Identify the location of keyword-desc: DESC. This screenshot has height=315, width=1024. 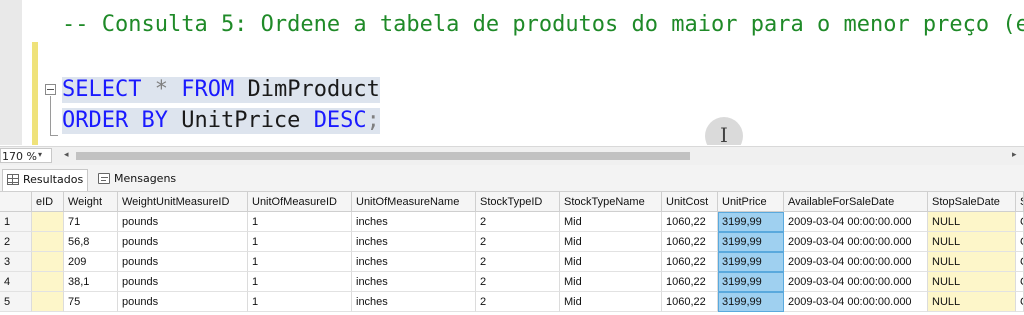
(340, 120).